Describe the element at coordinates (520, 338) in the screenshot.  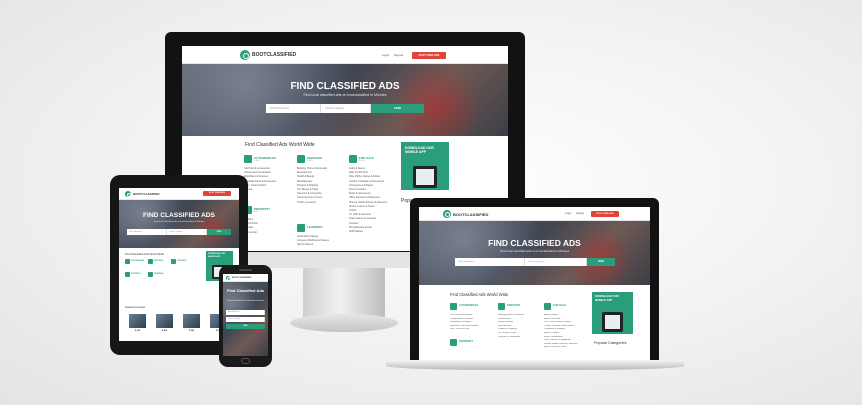
I see `subcategory-item: Telecoms & Computing` at that location.